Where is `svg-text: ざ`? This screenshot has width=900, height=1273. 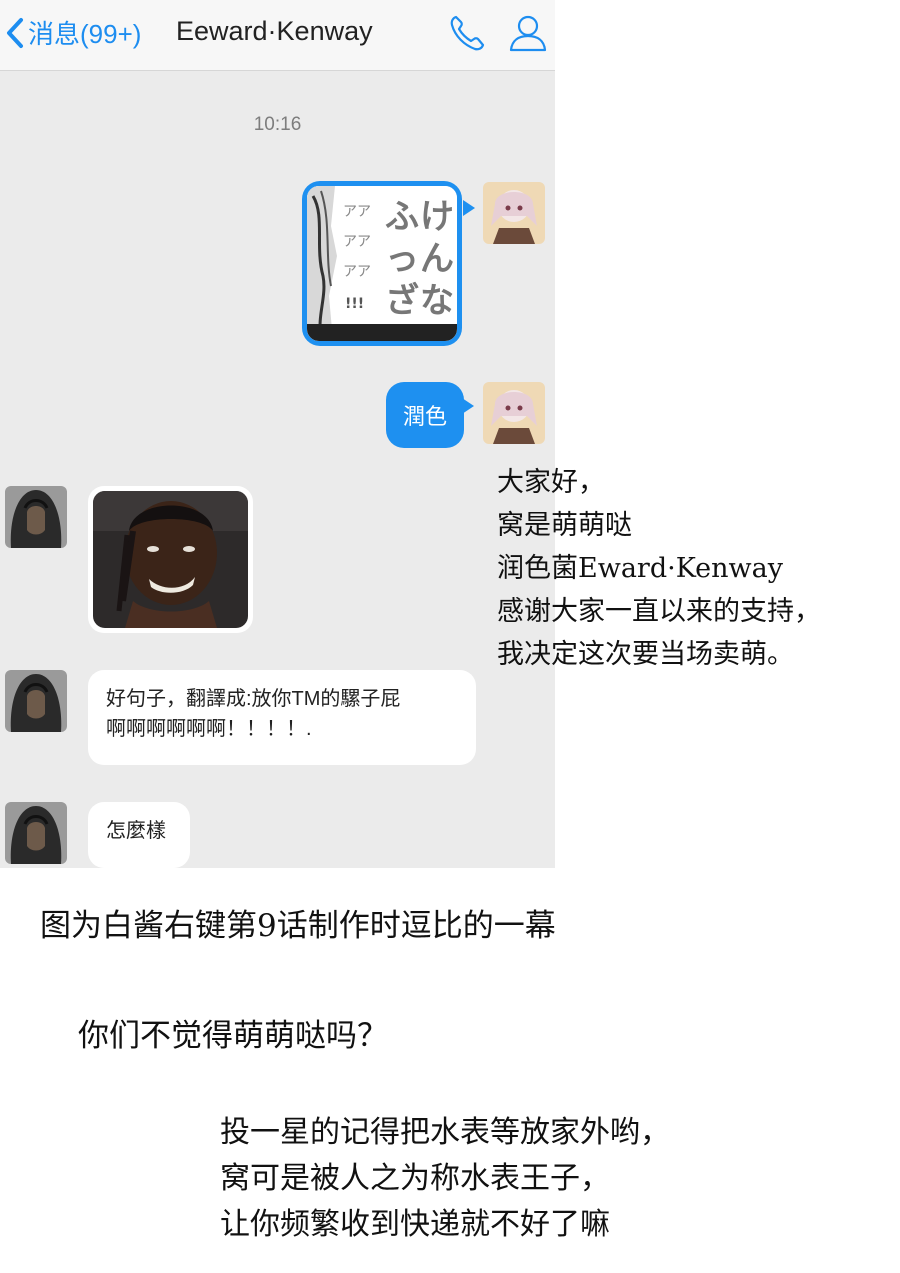 svg-text: ざ is located at coordinates (402, 301).